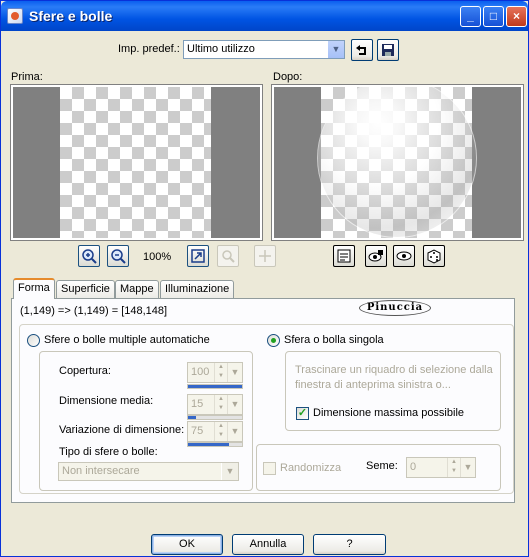 The image size is (529, 557). I want to click on single-mode-radio, so click(273, 340).